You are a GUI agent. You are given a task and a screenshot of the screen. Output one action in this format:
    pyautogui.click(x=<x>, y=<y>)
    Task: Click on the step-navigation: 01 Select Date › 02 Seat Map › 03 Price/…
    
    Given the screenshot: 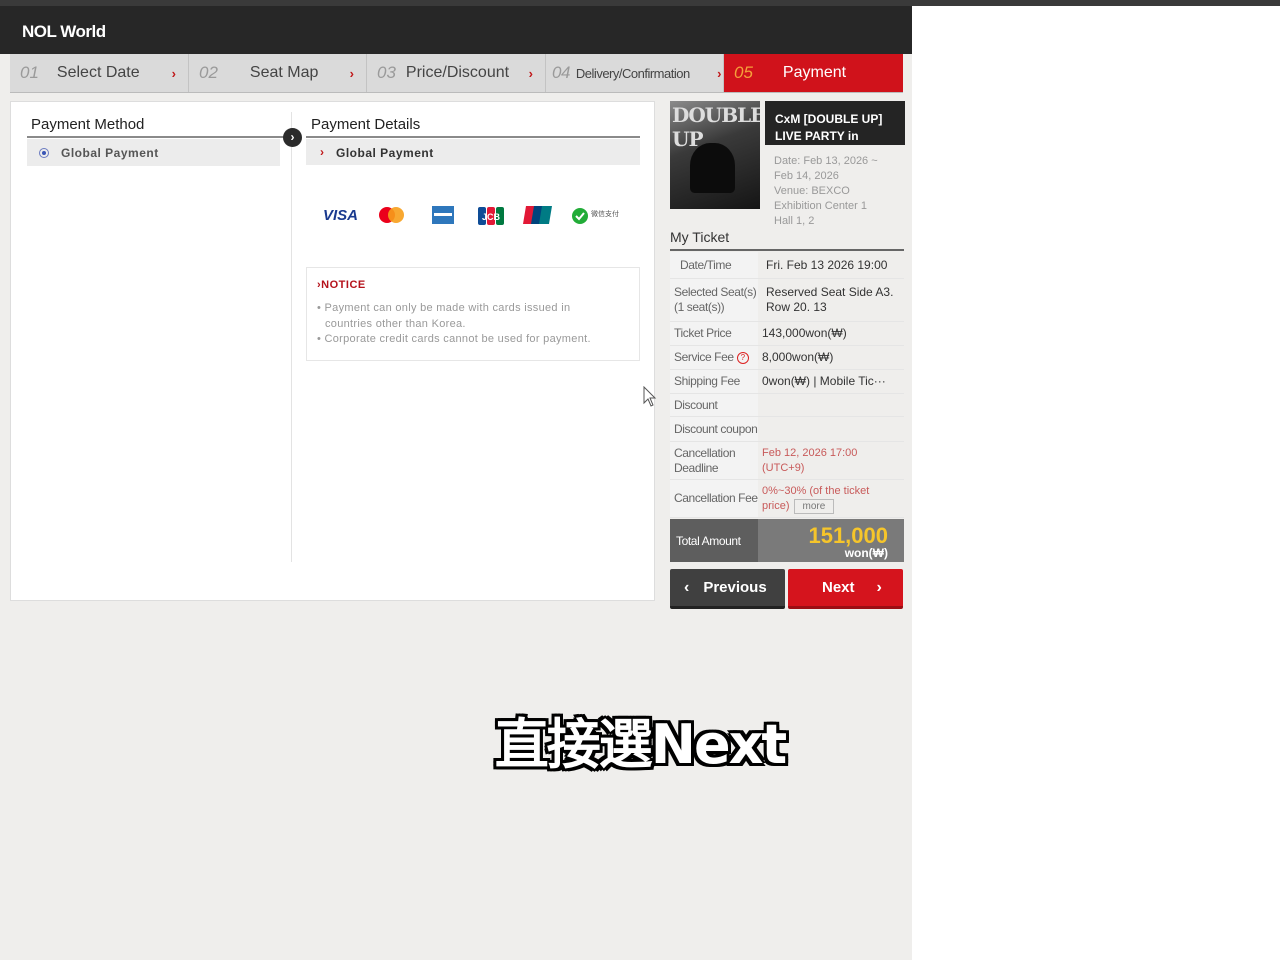 What is the action you would take?
    pyautogui.click(x=456, y=73)
    